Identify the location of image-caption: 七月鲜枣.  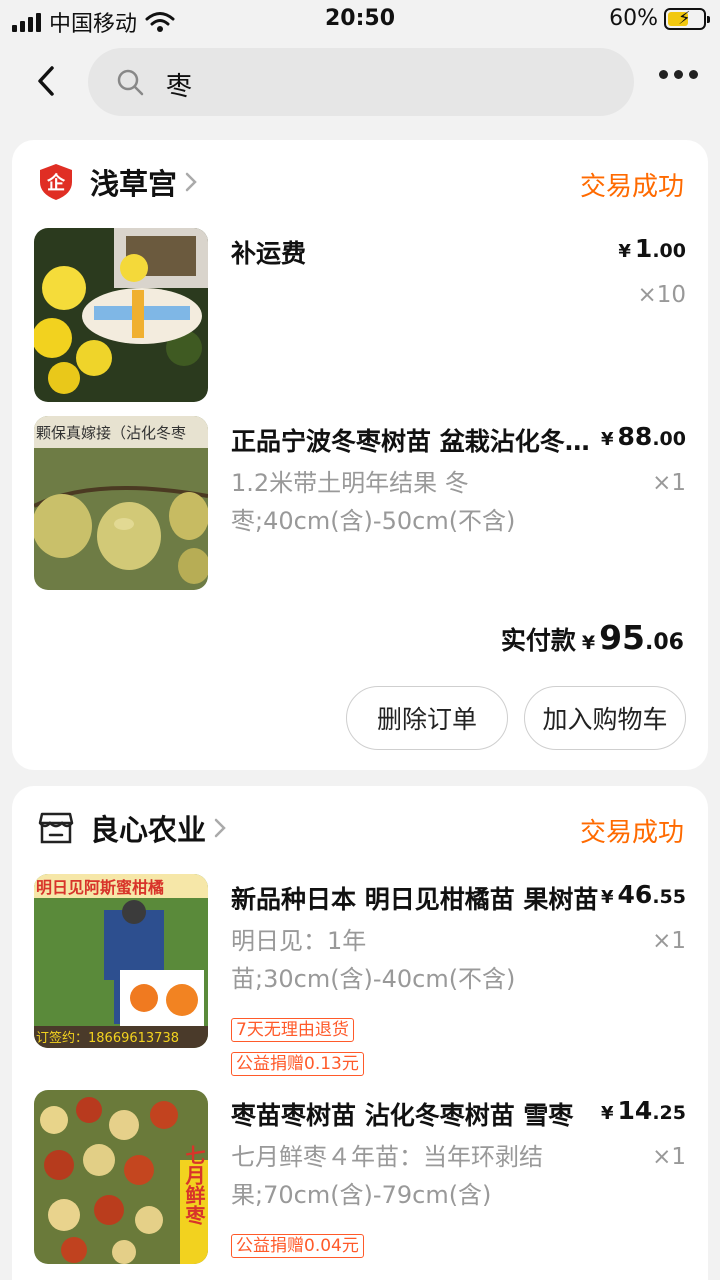
(194, 1185).